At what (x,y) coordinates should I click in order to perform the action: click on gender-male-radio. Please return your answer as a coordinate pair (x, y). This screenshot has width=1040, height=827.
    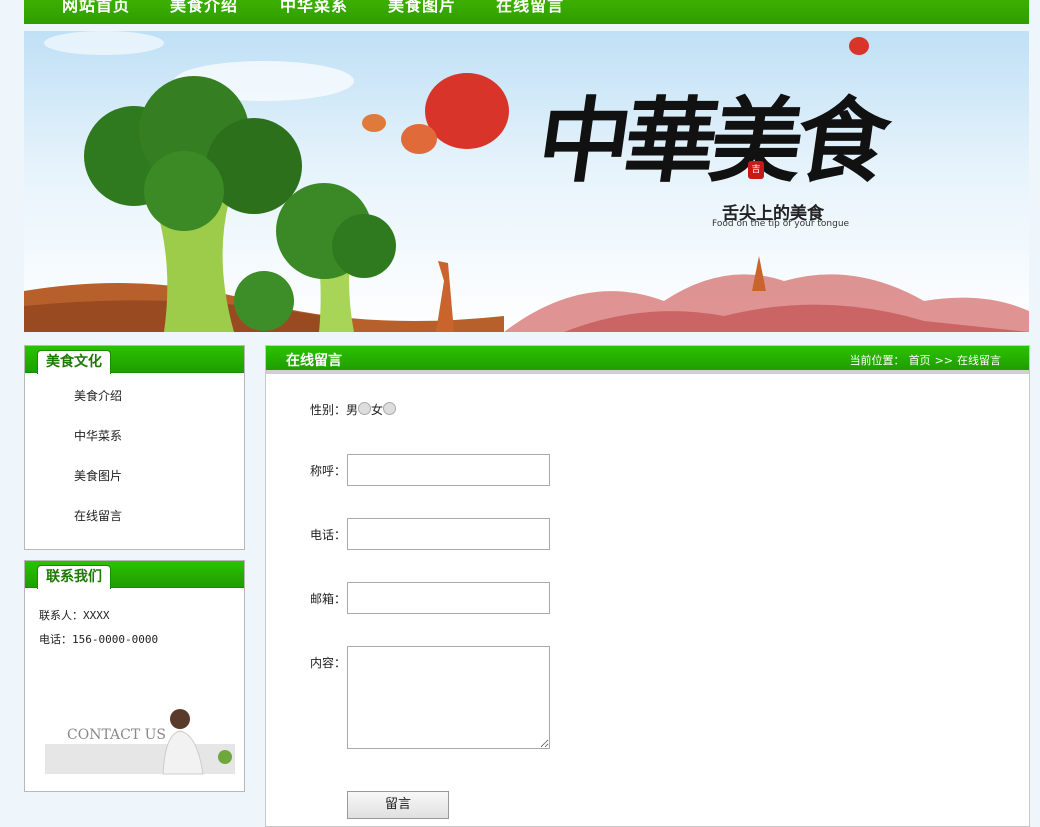
    Looking at the image, I should click on (365, 408).